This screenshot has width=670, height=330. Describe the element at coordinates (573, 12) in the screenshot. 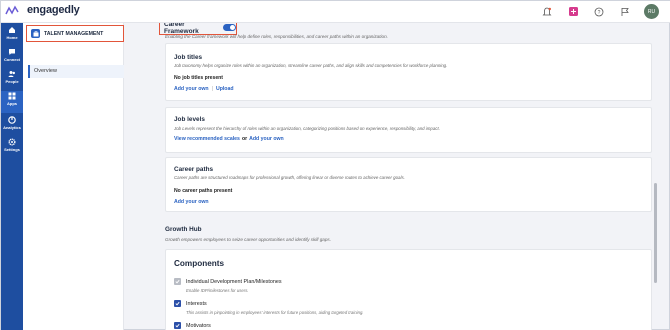

I see `add-icon` at that location.